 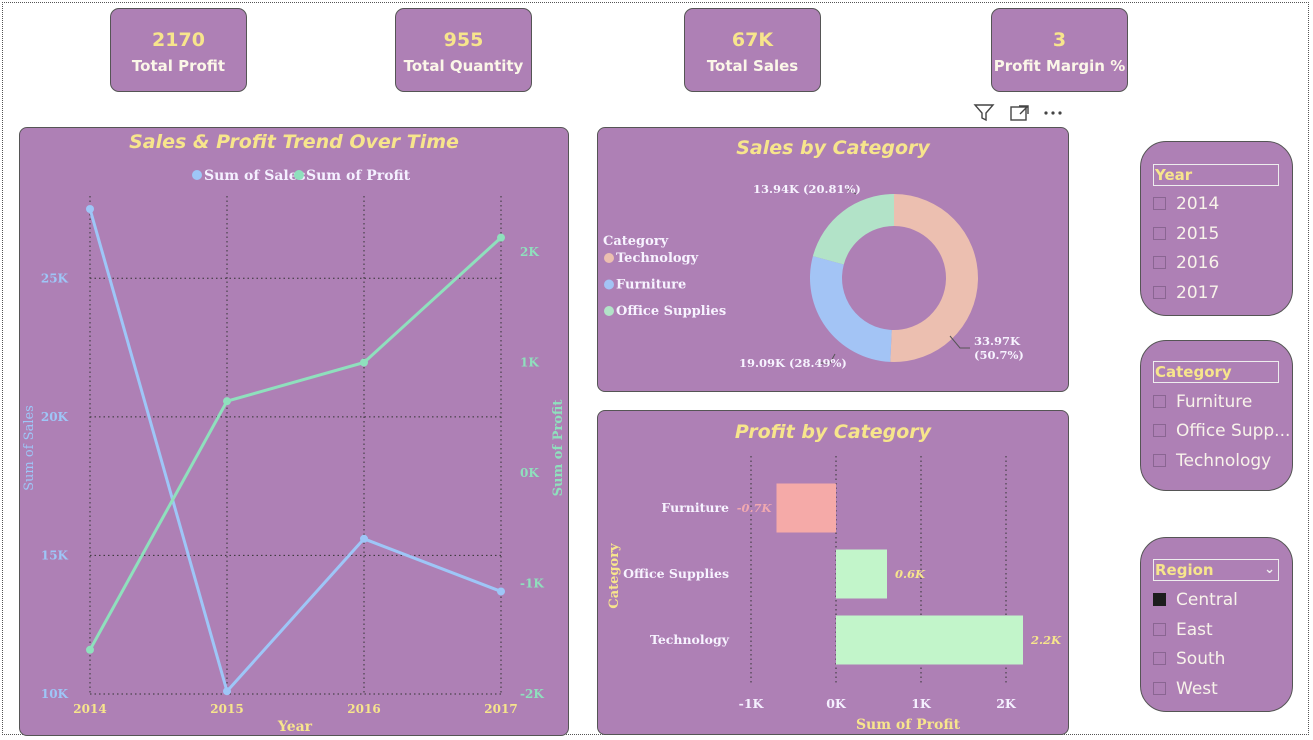 What do you see at coordinates (529, 363) in the screenshot?
I see `y2-tick-label: 1K` at bounding box center [529, 363].